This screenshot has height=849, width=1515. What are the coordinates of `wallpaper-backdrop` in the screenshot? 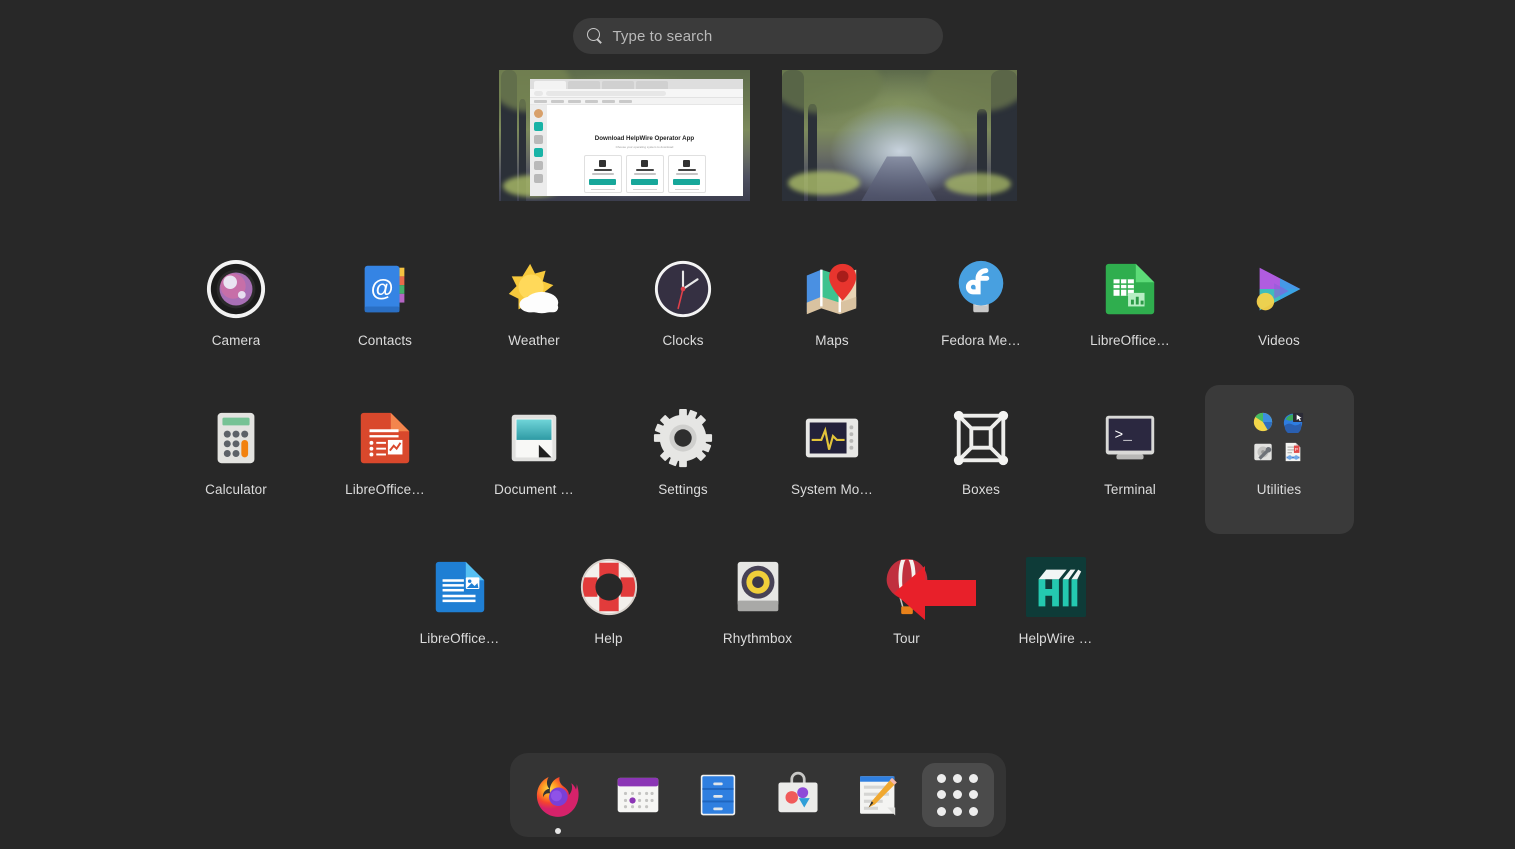 It's located at (899, 135).